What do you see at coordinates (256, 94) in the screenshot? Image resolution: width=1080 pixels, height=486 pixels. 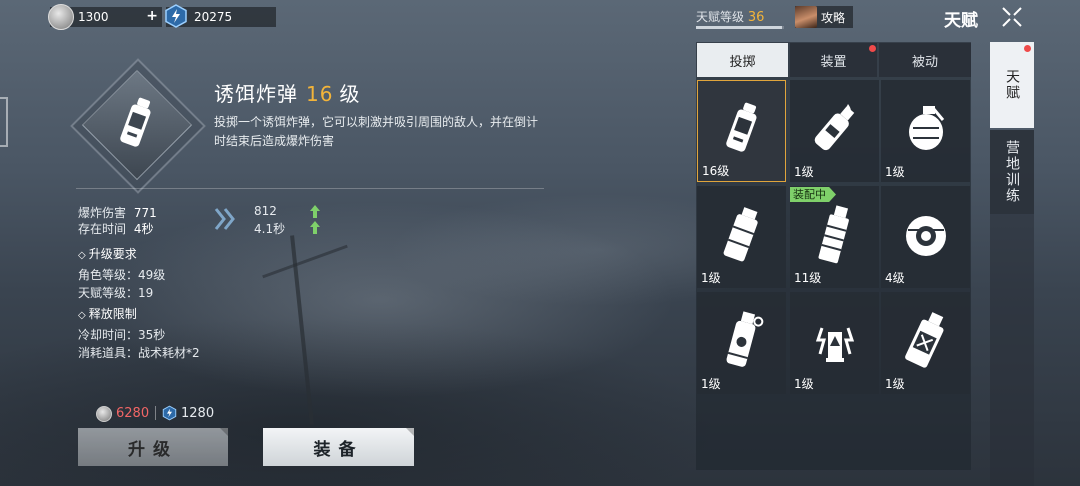 I see `skill-name-text: 诱饵炸弹` at bounding box center [256, 94].